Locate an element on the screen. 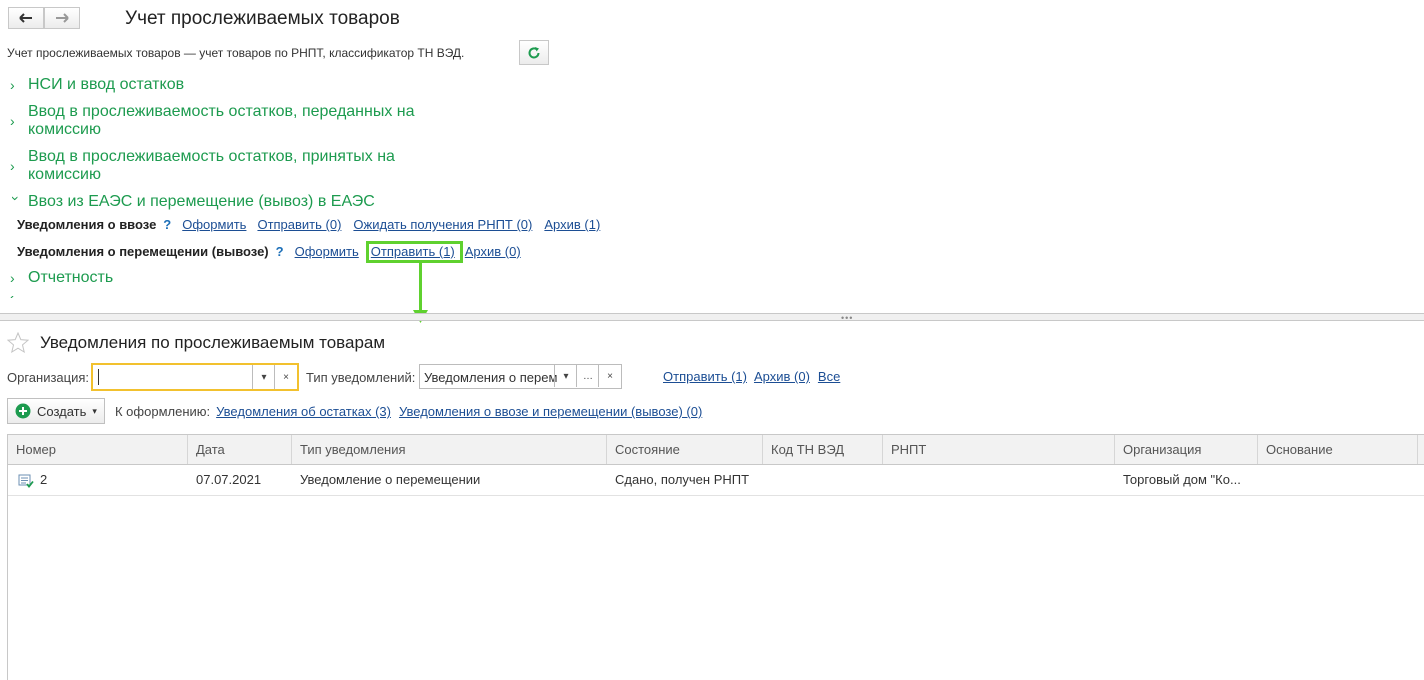 The height and width of the screenshot is (680, 1424). highlight-arrow-line is located at coordinates (420, 287).